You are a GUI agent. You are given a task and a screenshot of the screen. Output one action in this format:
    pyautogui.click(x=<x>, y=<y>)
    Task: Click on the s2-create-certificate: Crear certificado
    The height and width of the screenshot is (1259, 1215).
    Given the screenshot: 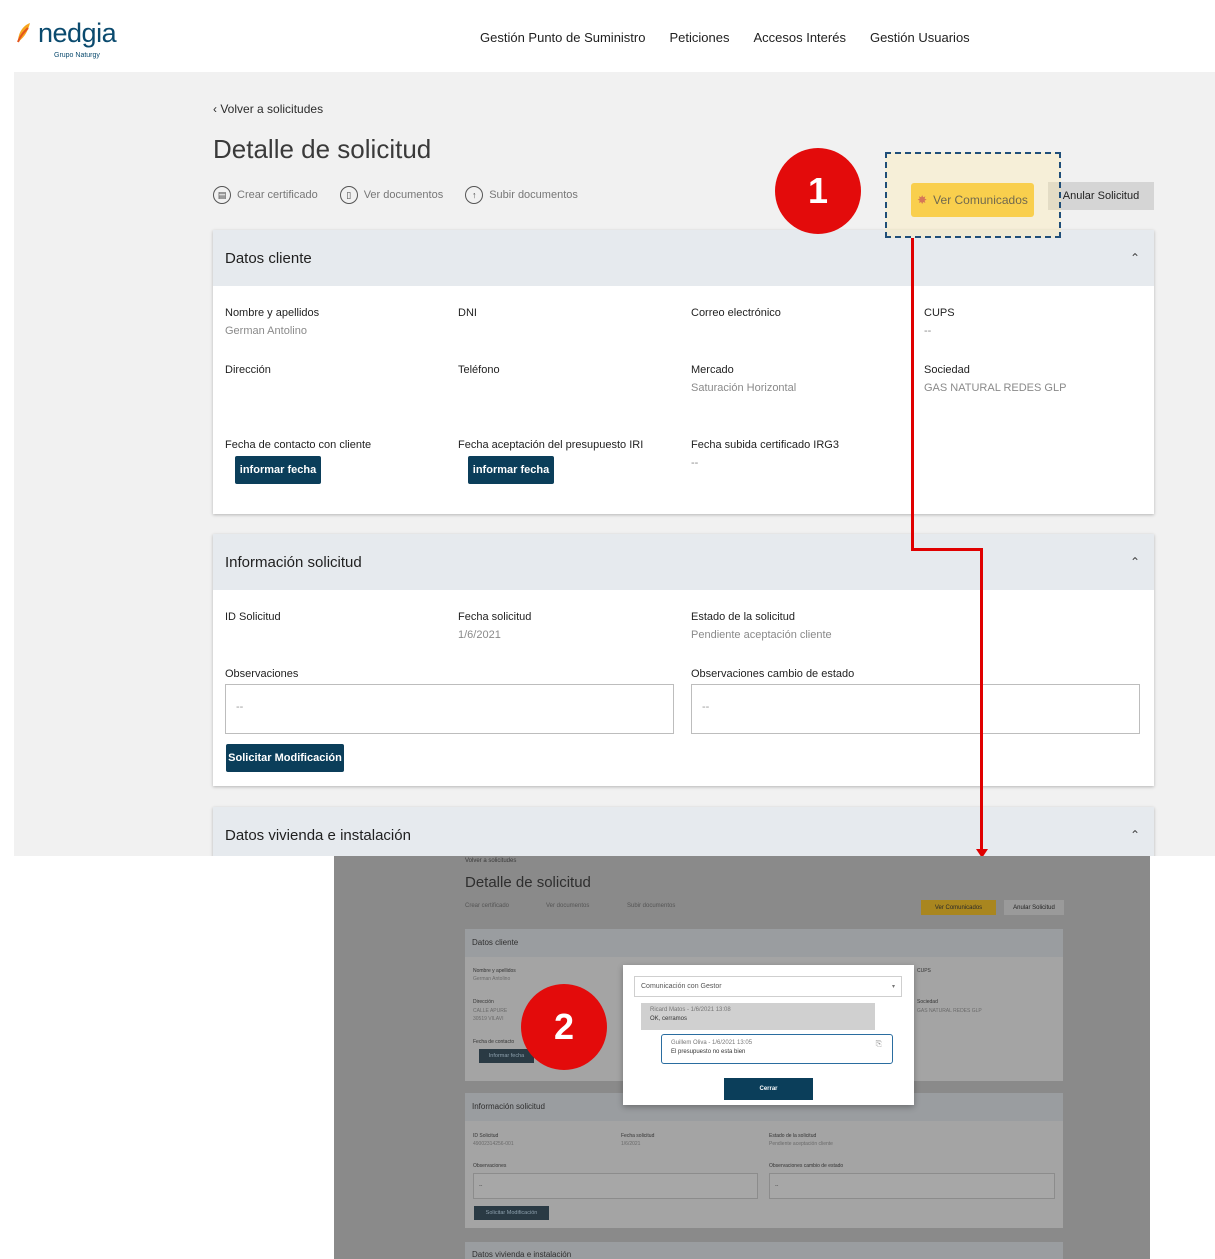 What is the action you would take?
    pyautogui.click(x=487, y=906)
    